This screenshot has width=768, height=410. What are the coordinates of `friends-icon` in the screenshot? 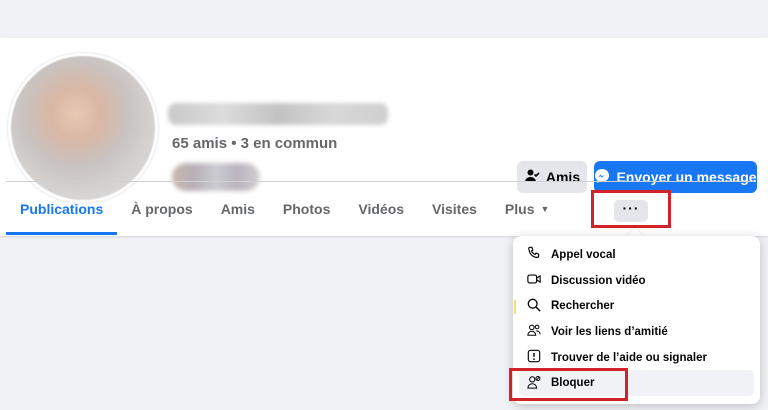 It's located at (534, 331).